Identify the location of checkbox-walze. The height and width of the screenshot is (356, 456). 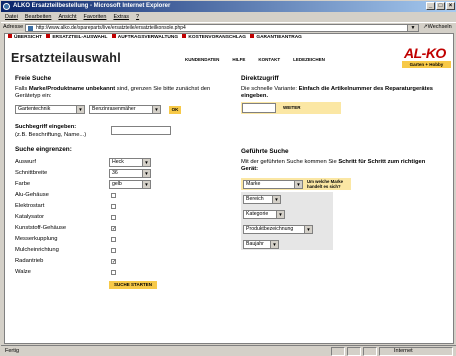
(113, 272).